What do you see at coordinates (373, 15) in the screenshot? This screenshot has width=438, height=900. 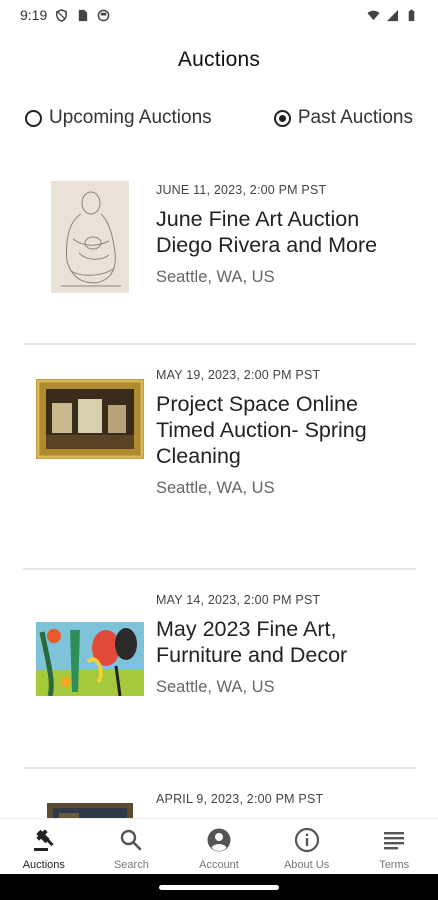 I see `wifi-icon` at bounding box center [373, 15].